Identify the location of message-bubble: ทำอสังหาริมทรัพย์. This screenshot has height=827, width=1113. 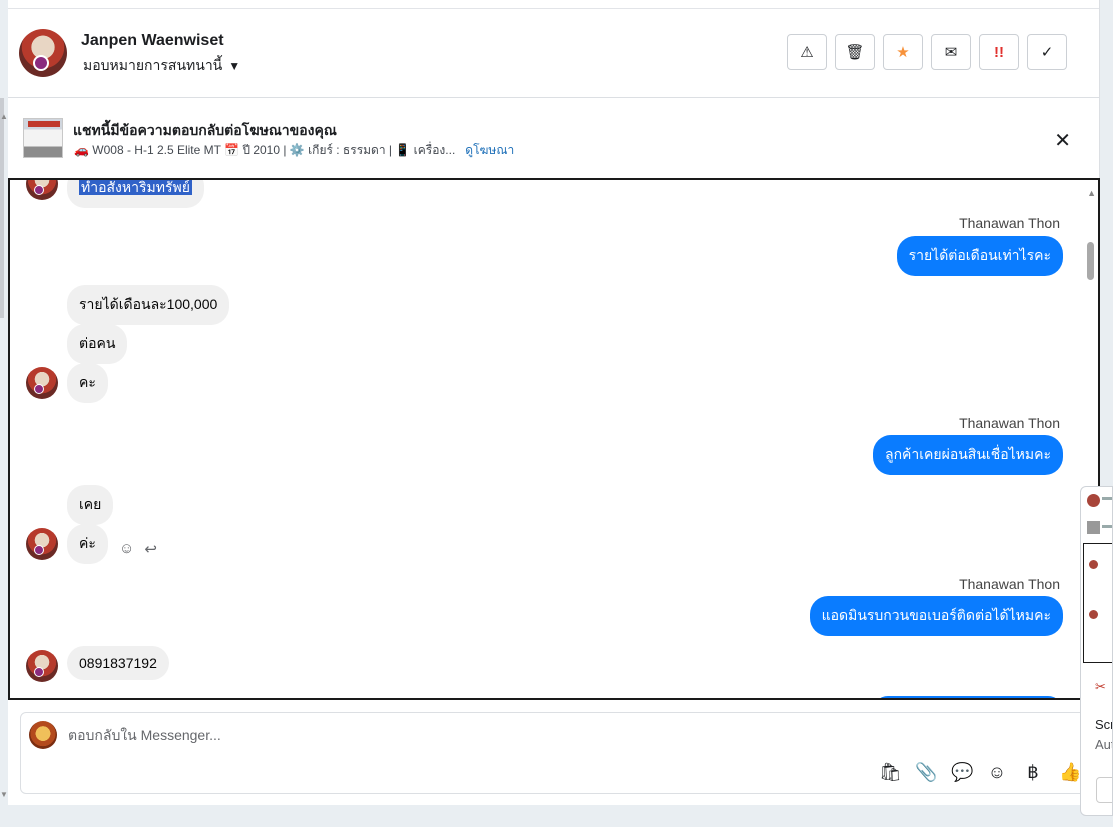
(135, 193).